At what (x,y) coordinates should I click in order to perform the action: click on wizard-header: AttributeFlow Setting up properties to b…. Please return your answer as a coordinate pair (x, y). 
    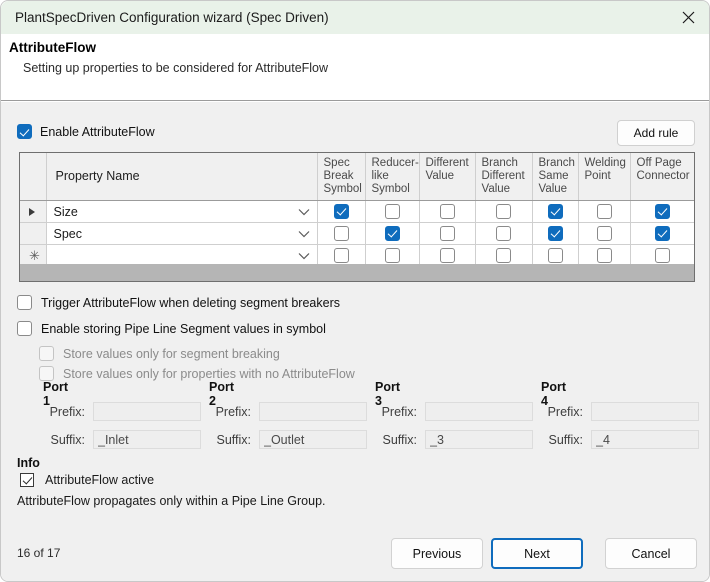
    Looking at the image, I should click on (355, 67).